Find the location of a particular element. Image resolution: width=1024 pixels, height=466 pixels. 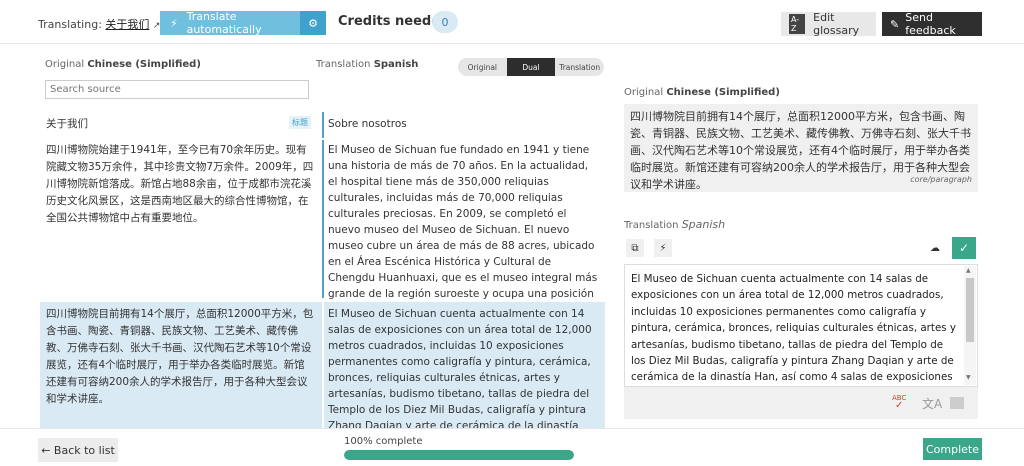

translation-header-lang: Spanish is located at coordinates (396, 64).